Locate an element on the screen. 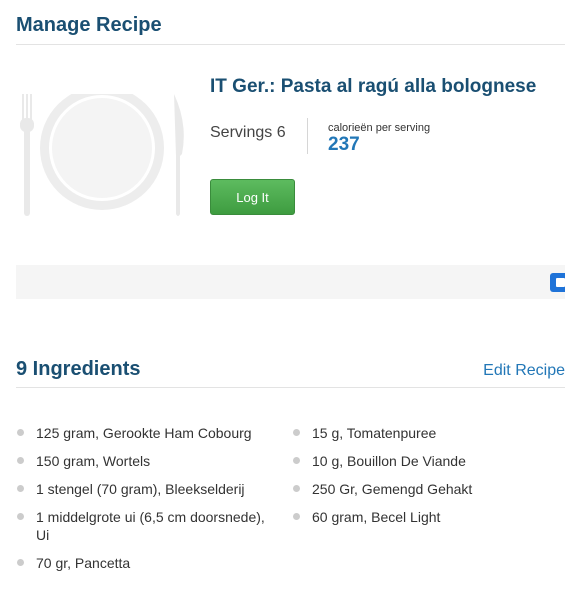  gray-banner-bar is located at coordinates (290, 282).